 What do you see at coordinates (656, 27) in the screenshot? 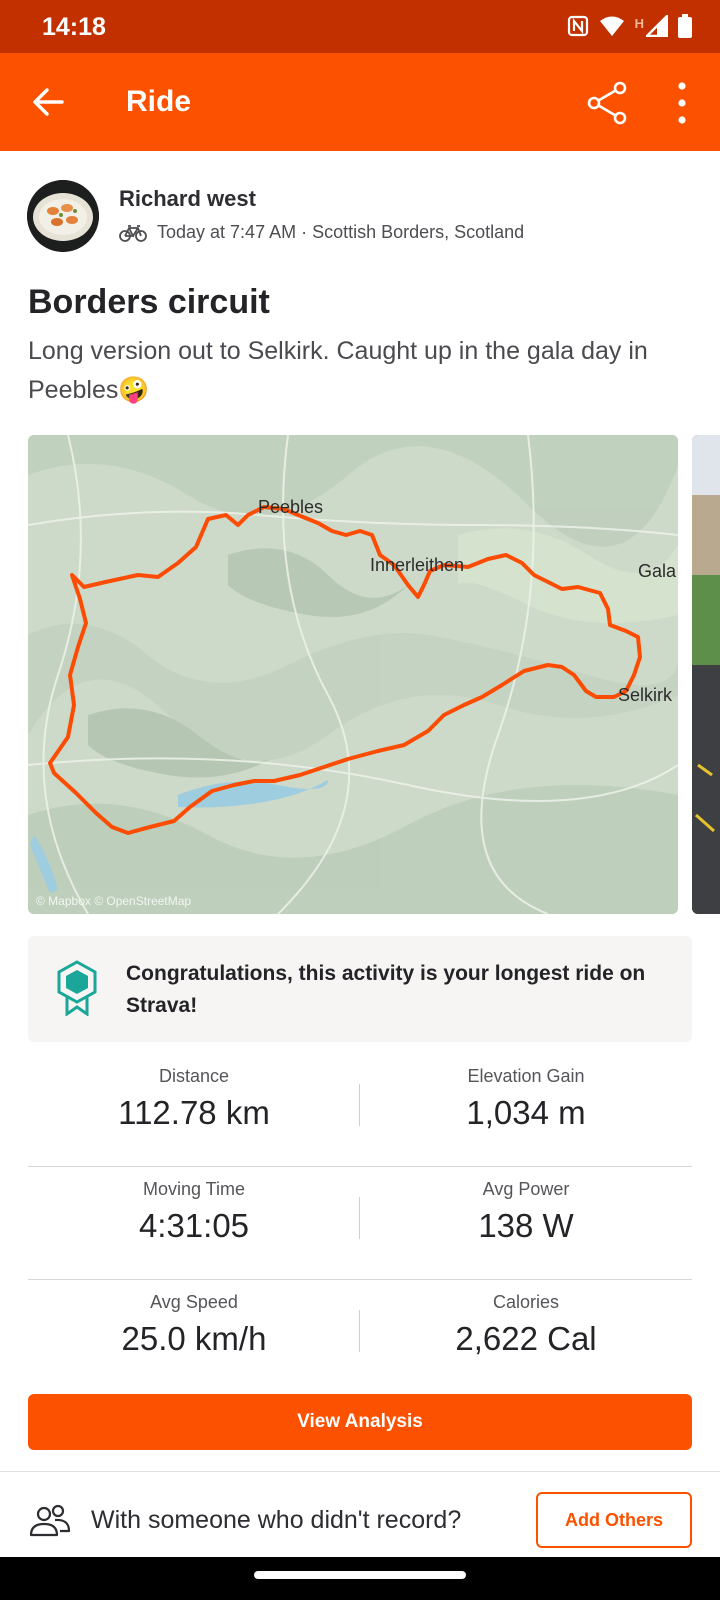
I see `signal-icon` at bounding box center [656, 27].